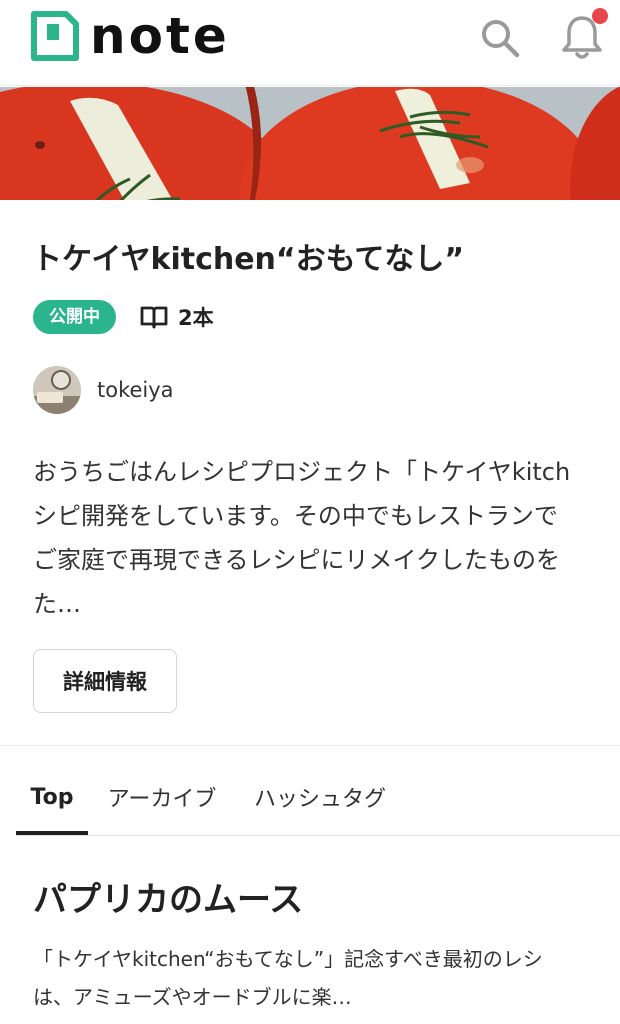  I want to click on avatar, so click(57, 390).